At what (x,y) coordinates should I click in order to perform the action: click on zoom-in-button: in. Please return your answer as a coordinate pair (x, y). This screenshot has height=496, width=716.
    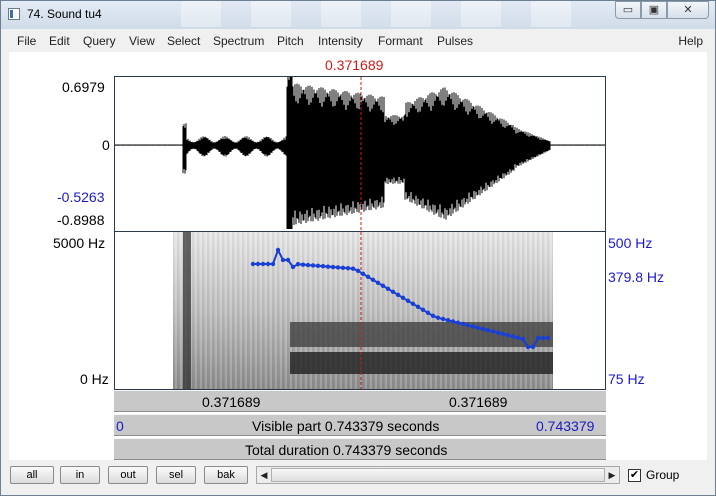
    Looking at the image, I should click on (80, 475).